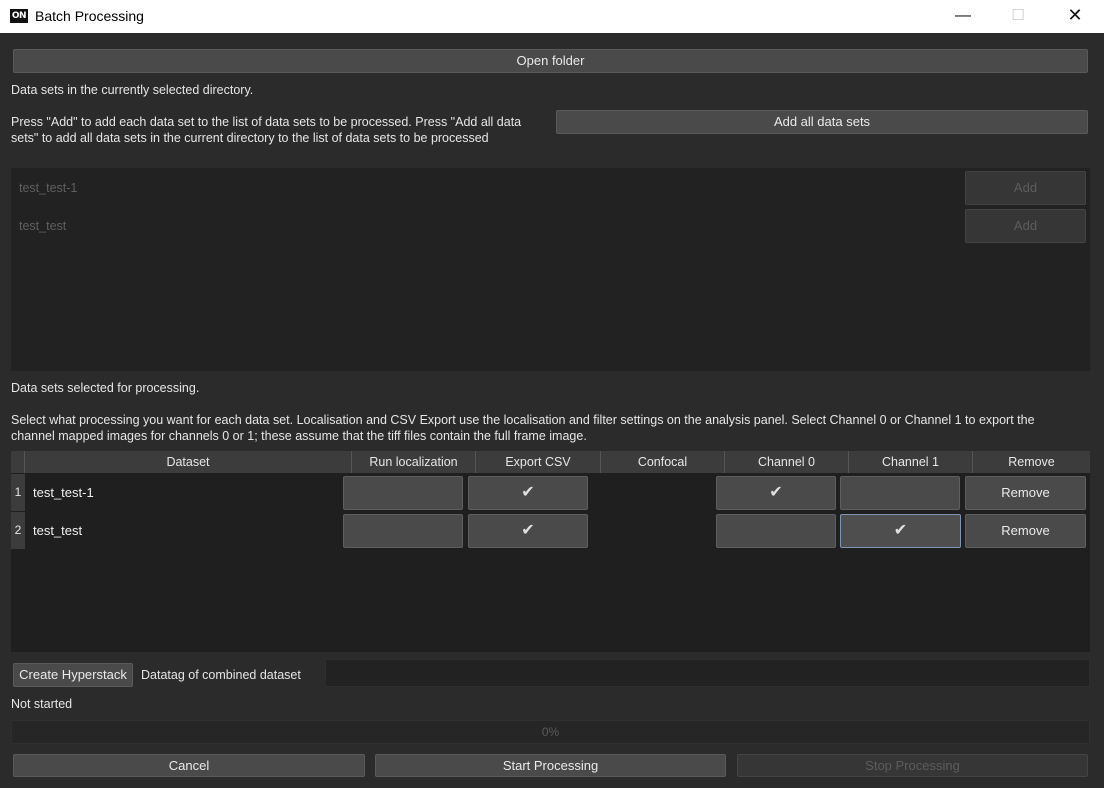  Describe the element at coordinates (787, 462) in the screenshot. I see `column-header-channel-0: Channel 0` at that location.